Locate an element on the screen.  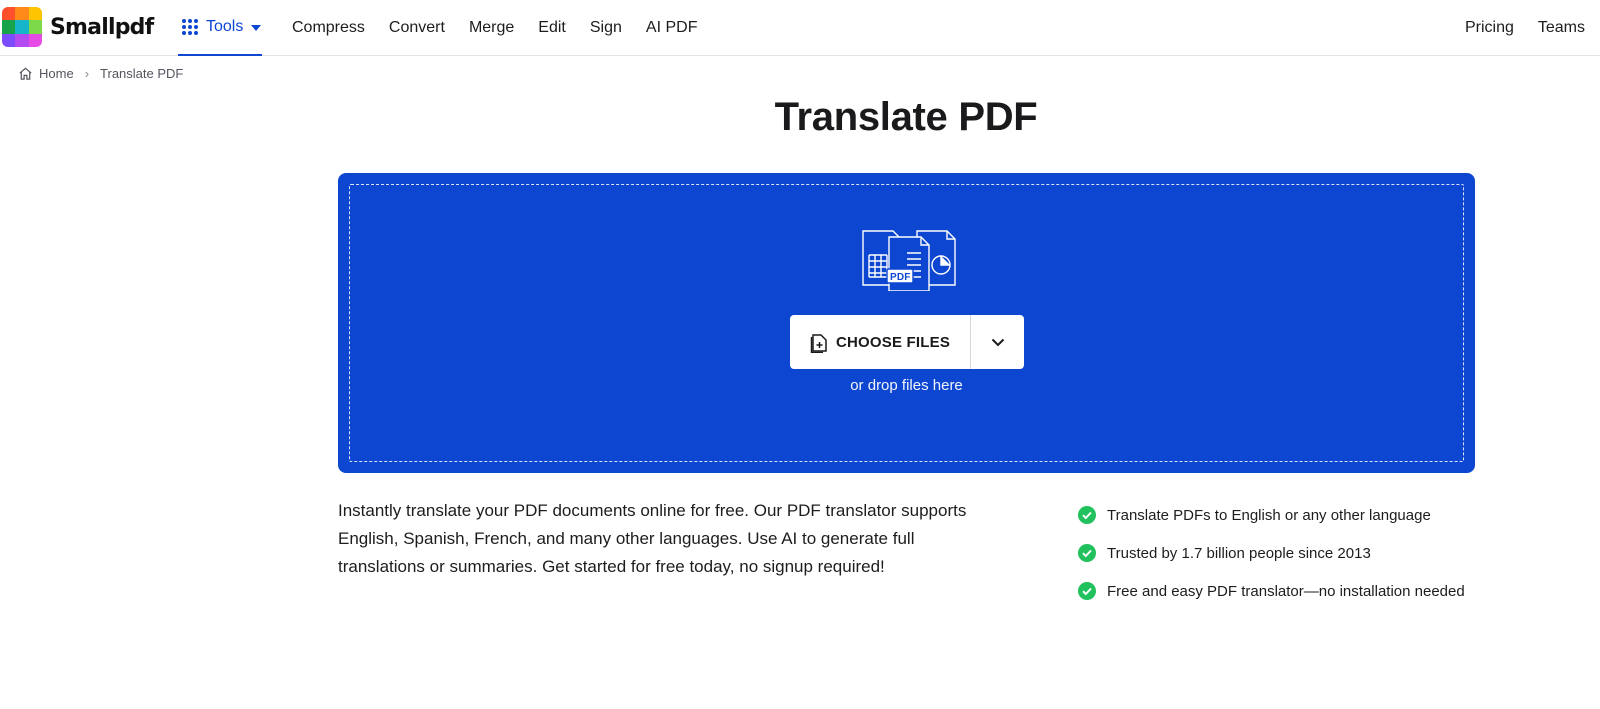
page-title: Translate PDF is located at coordinates (906, 117).